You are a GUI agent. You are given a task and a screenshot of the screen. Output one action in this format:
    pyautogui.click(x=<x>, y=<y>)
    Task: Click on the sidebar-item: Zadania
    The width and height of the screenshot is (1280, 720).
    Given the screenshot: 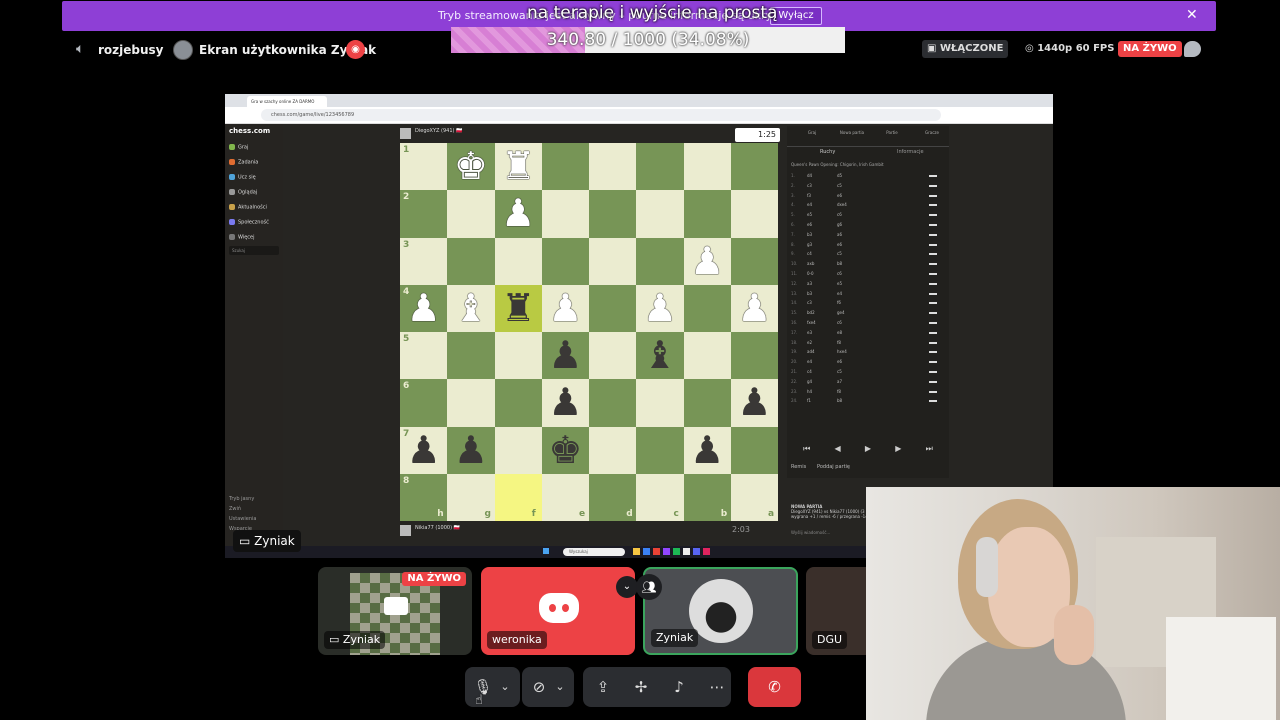 What is the action you would take?
    pyautogui.click(x=243, y=162)
    